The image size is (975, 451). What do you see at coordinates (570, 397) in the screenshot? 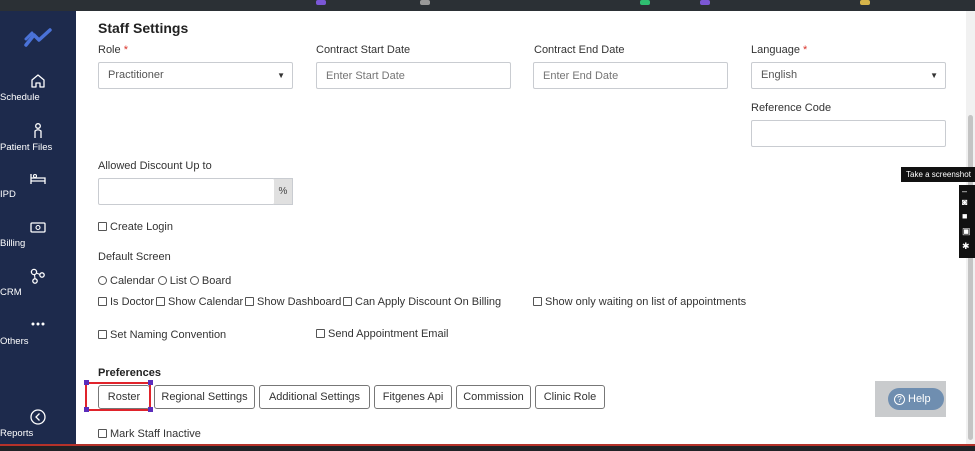
I see `clinic-role-button: Clinic Role` at bounding box center [570, 397].